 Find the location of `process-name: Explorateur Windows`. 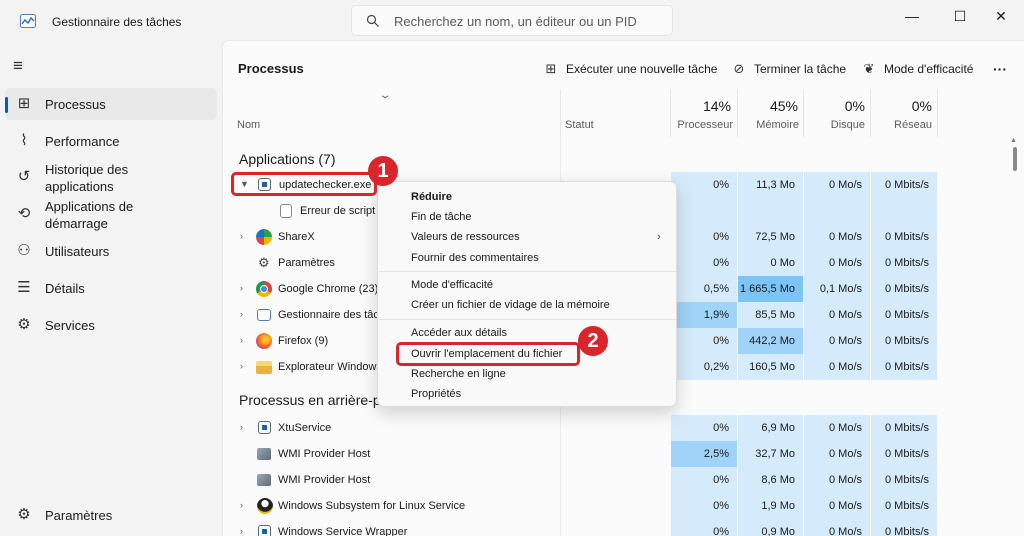

process-name: Explorateur Windows is located at coordinates (330, 367).